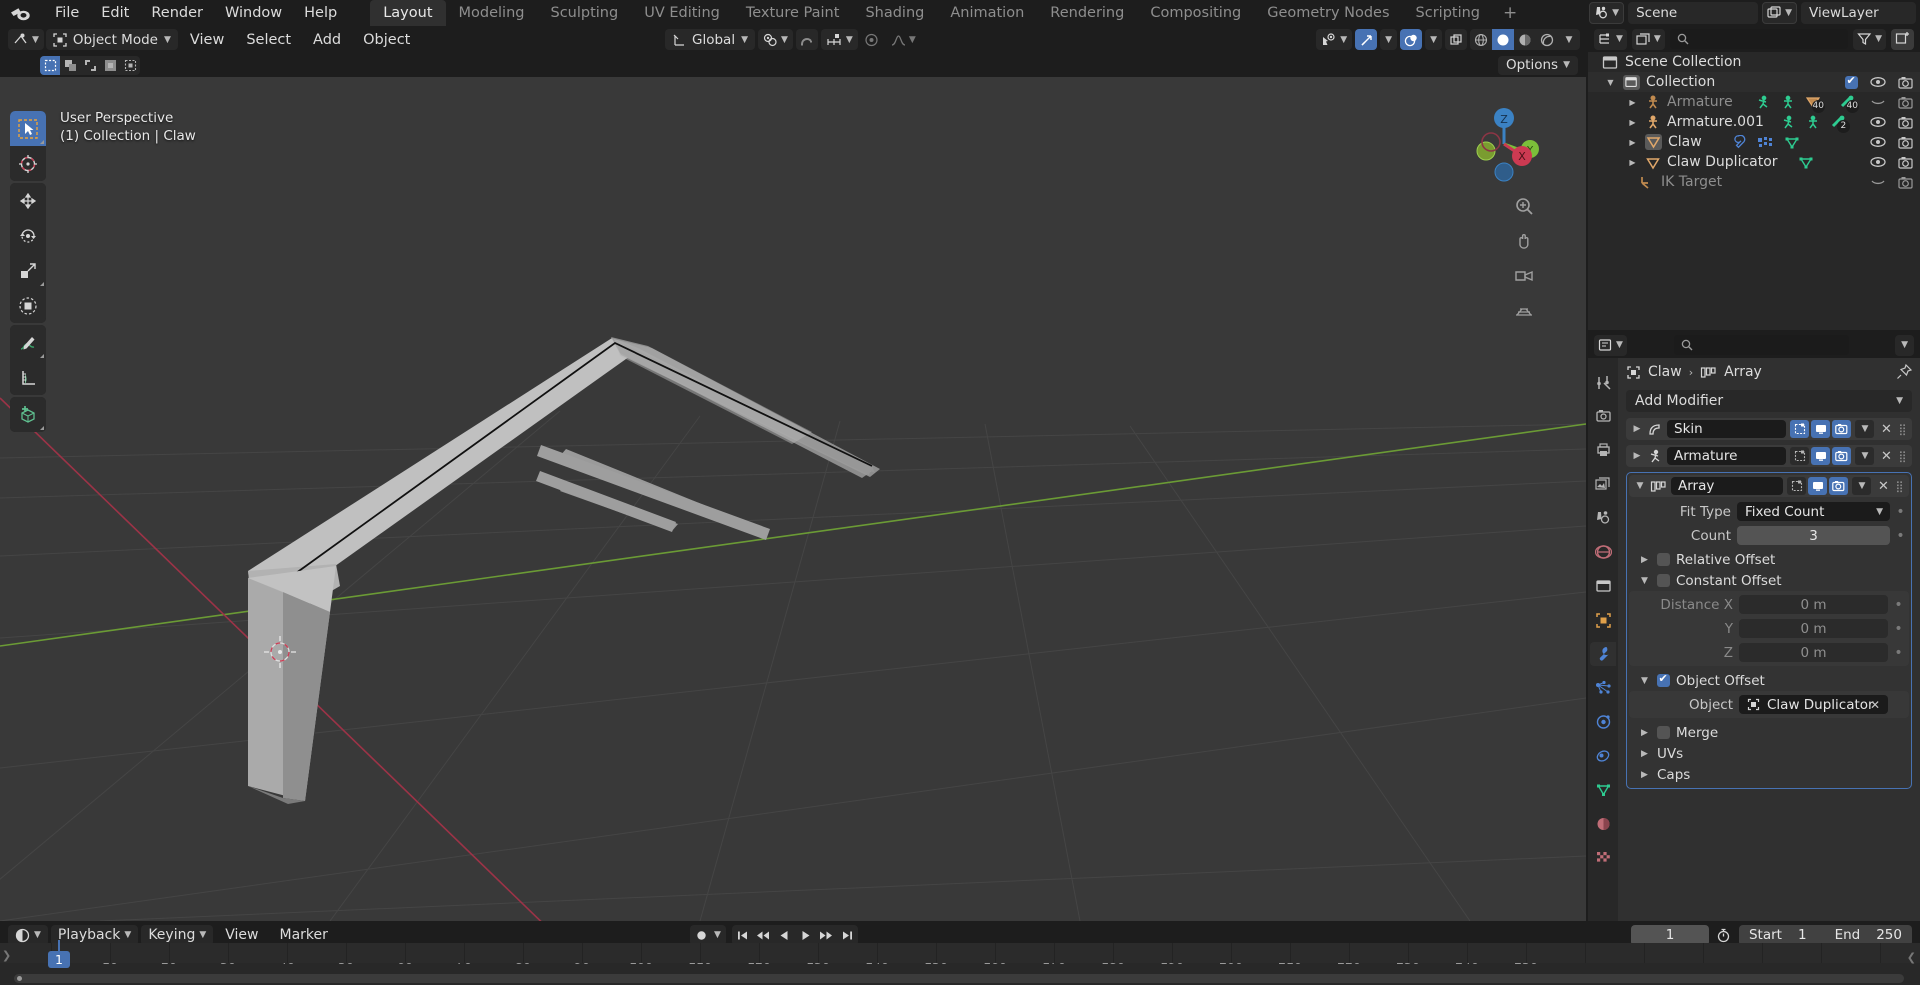  What do you see at coordinates (1875, 705) in the screenshot?
I see `clear-object-button: ✕` at bounding box center [1875, 705].